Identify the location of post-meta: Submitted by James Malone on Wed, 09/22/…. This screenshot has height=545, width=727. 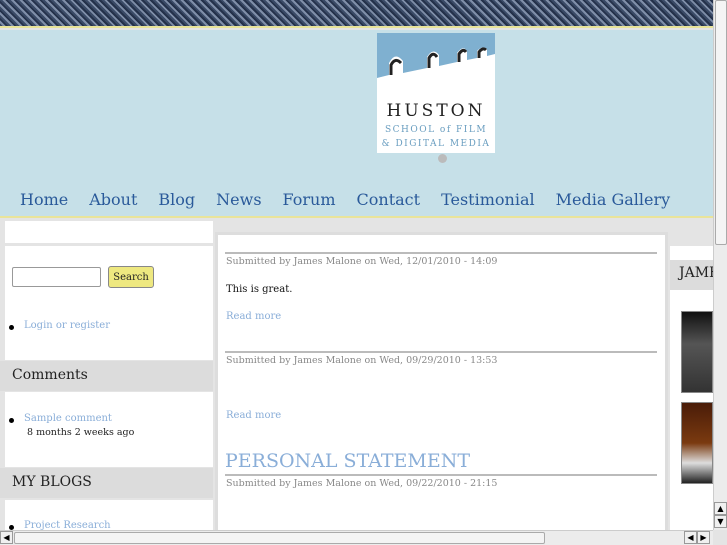
(362, 483).